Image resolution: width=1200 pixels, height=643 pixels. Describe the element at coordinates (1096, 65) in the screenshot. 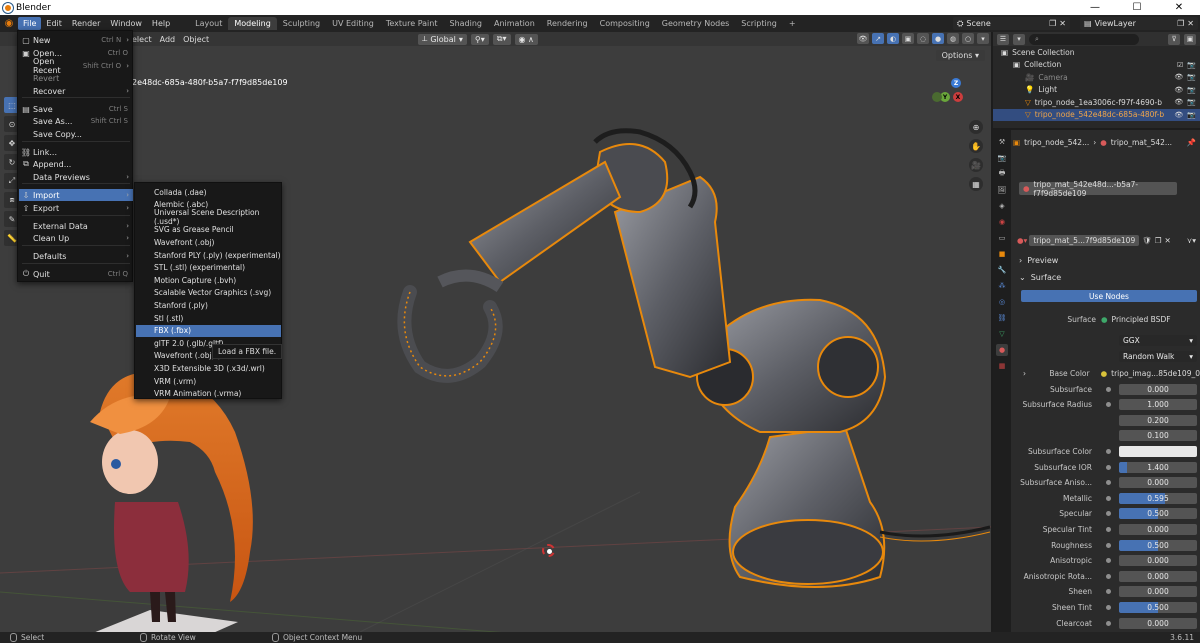

I see `outliner-row: ▣ Collection ☑ 📷` at that location.